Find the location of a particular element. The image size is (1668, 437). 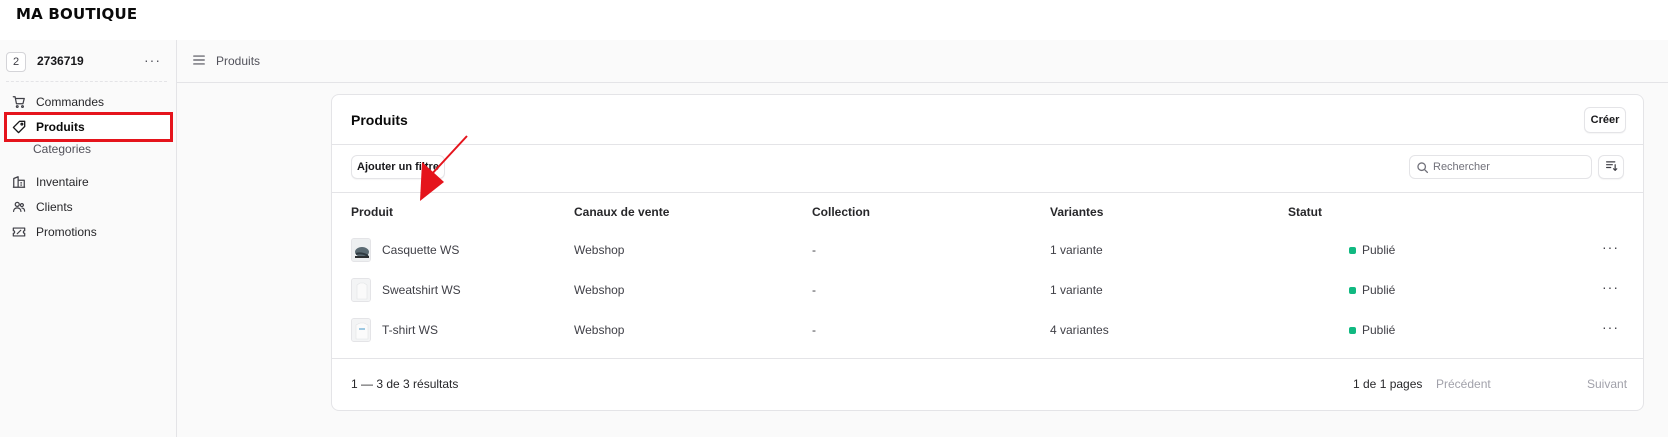

sort-button is located at coordinates (1611, 167).